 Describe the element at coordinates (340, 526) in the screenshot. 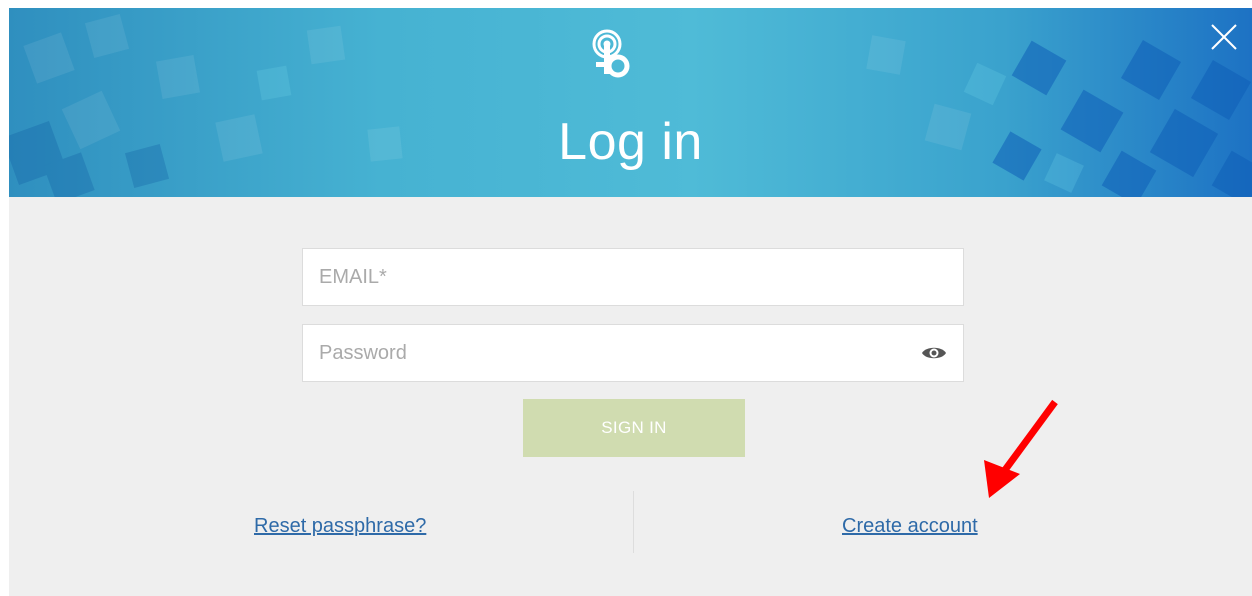

I see `reset-passphrase-link: Reset passphrase?` at that location.